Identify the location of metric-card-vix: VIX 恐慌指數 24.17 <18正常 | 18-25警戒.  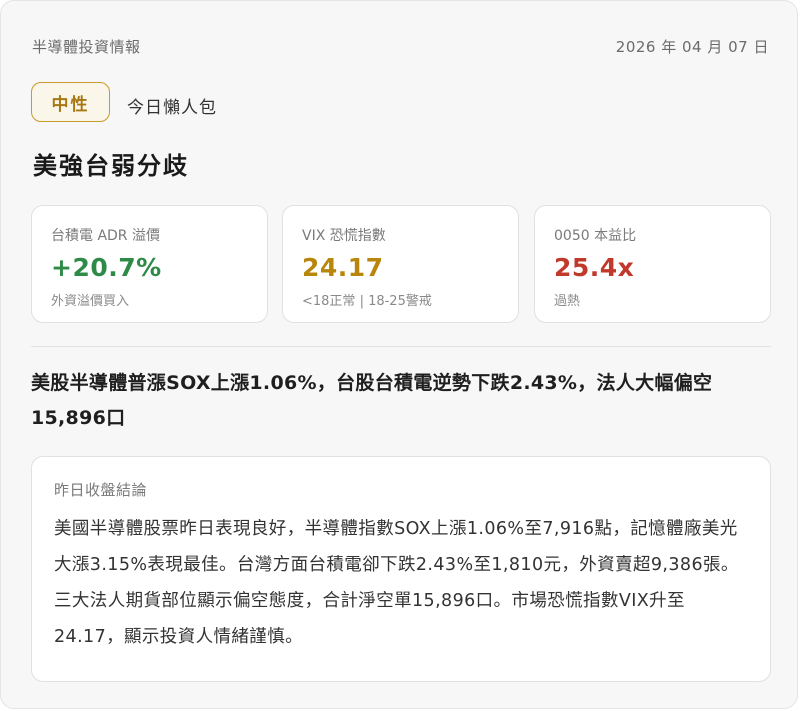
(400, 264).